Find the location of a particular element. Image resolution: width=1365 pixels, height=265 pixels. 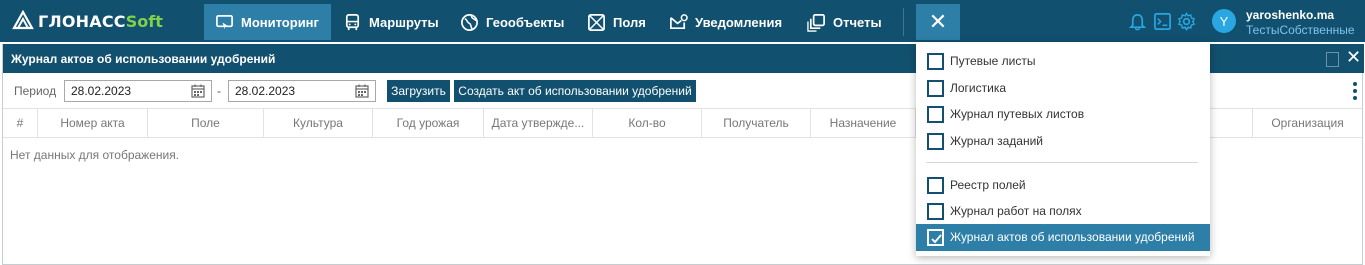

logo-text: ГЛОНАСС is located at coordinates (82, 21).